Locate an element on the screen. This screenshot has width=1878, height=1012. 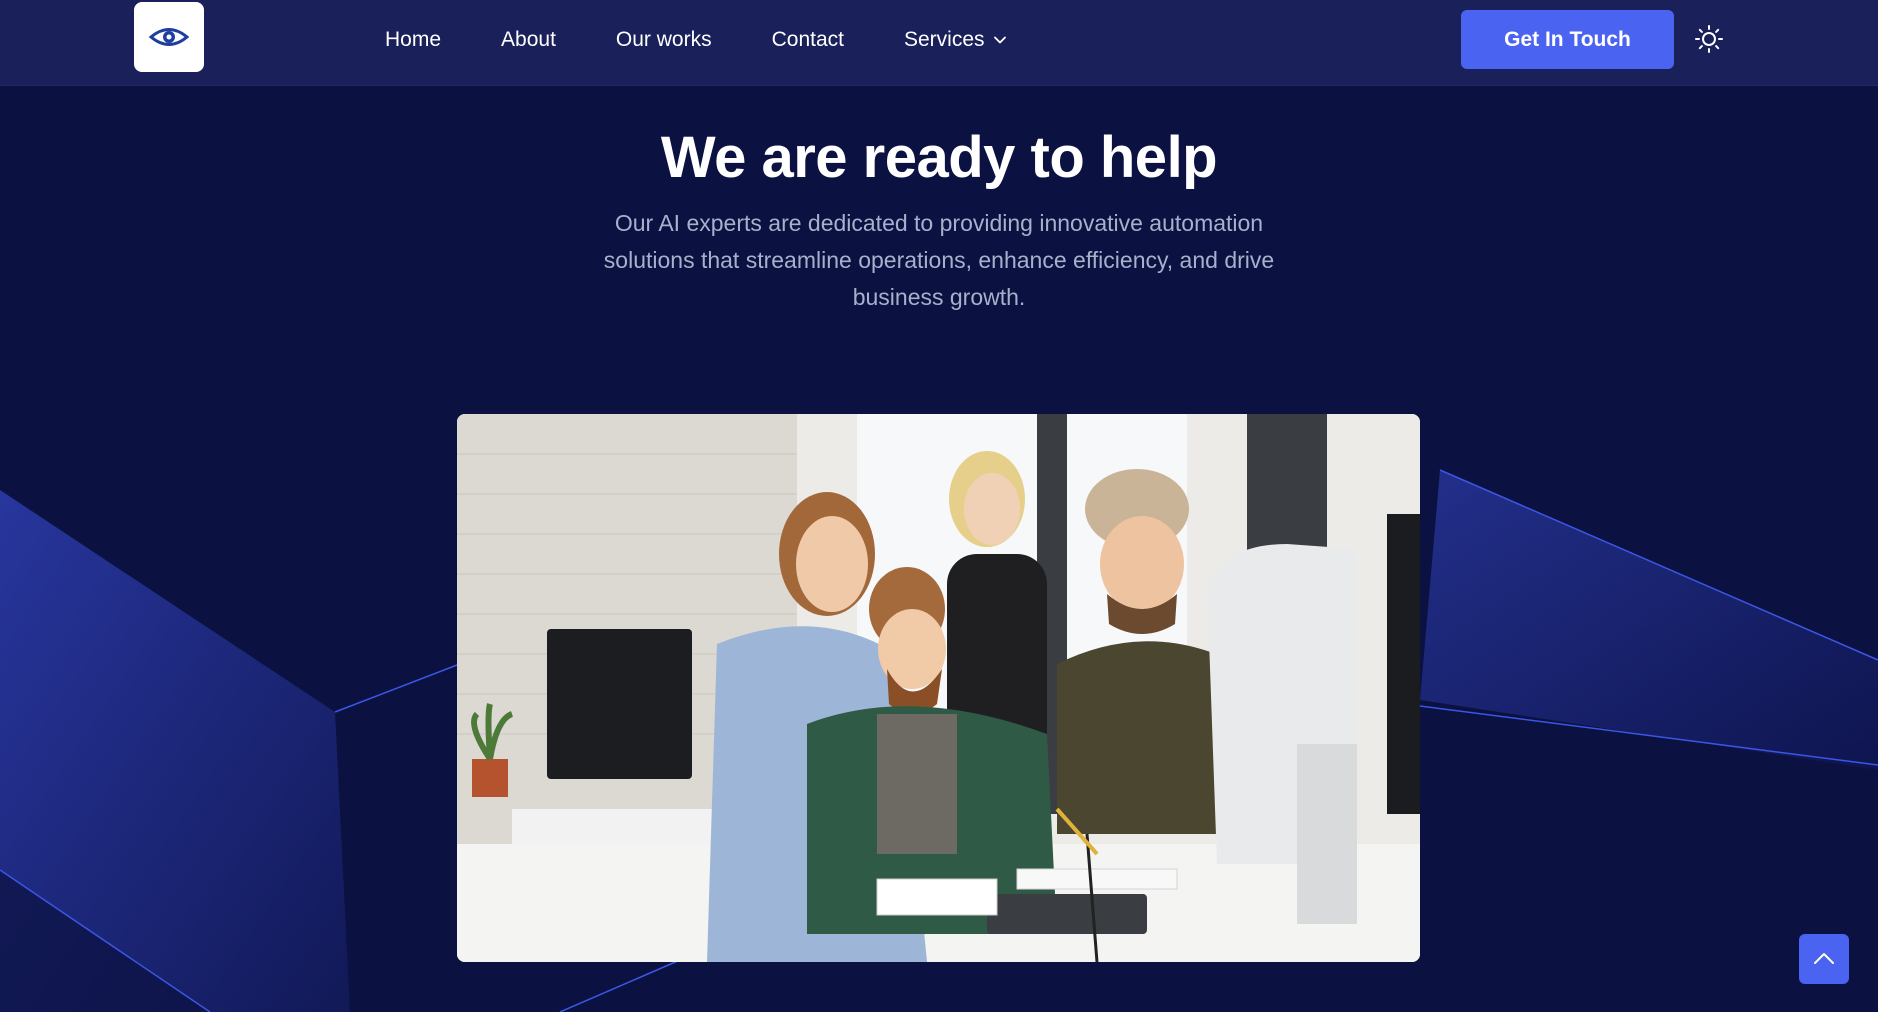
chevron-up-icon is located at coordinates (1824, 958).